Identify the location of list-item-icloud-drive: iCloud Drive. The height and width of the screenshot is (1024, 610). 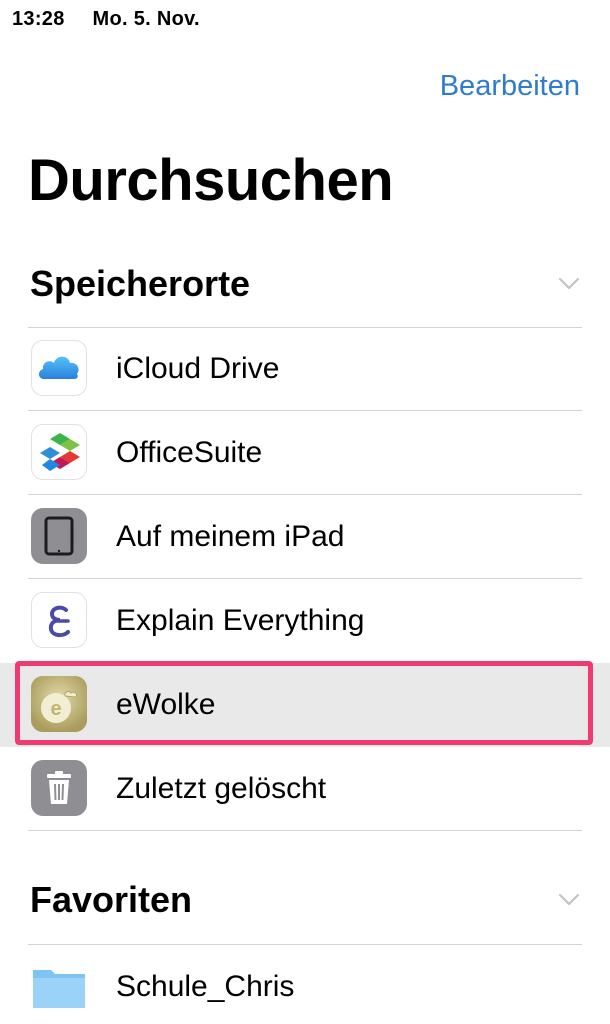
(305, 369).